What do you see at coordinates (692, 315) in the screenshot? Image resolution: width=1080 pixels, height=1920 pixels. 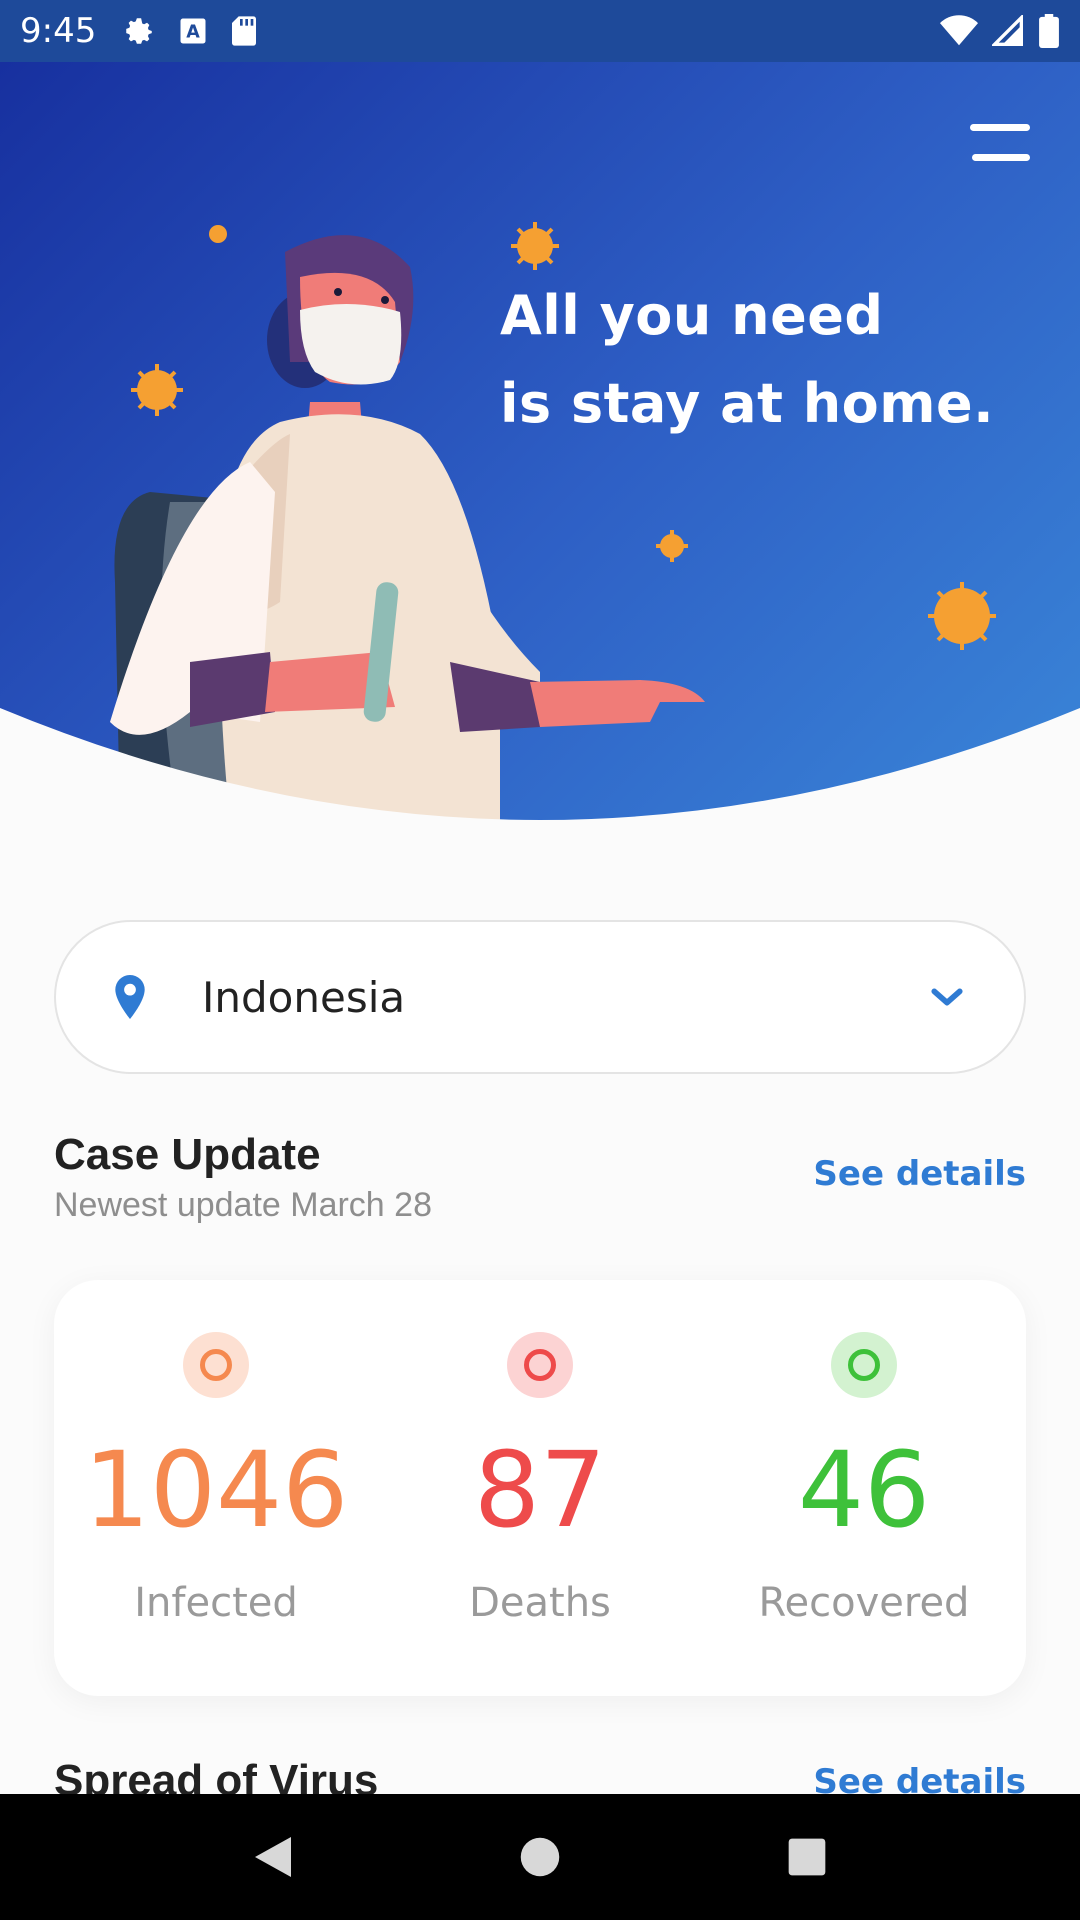 I see `hero-title-line1: All you need` at bounding box center [692, 315].